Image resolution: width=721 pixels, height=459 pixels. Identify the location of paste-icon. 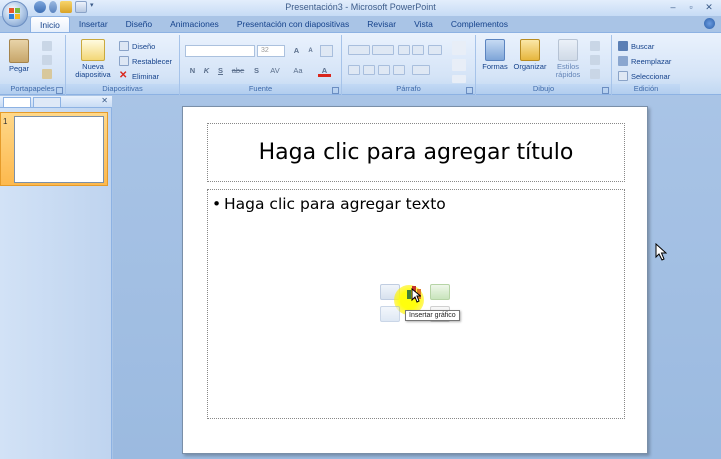
(19, 51).